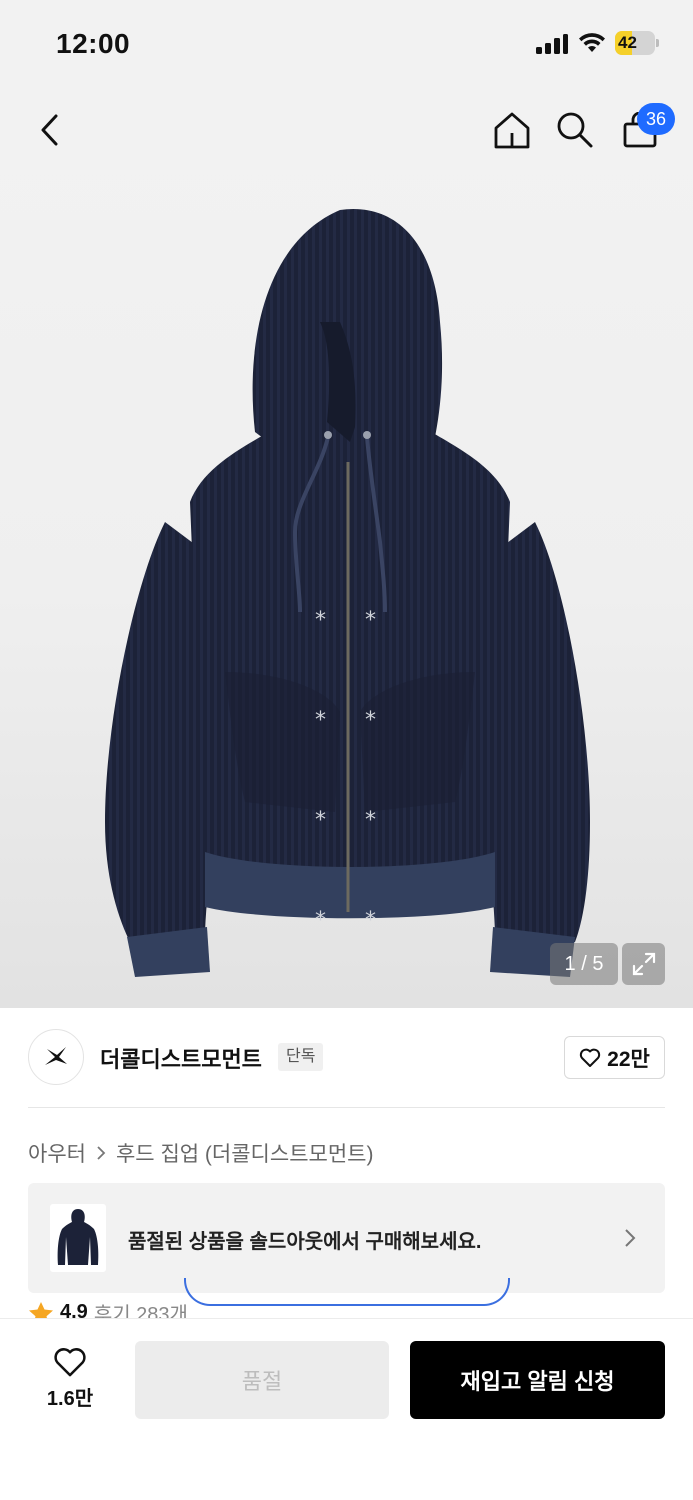 Image resolution: width=693 pixels, height=1500 pixels. Describe the element at coordinates (584, 964) in the screenshot. I see `image-counter: 1 / 5` at that location.